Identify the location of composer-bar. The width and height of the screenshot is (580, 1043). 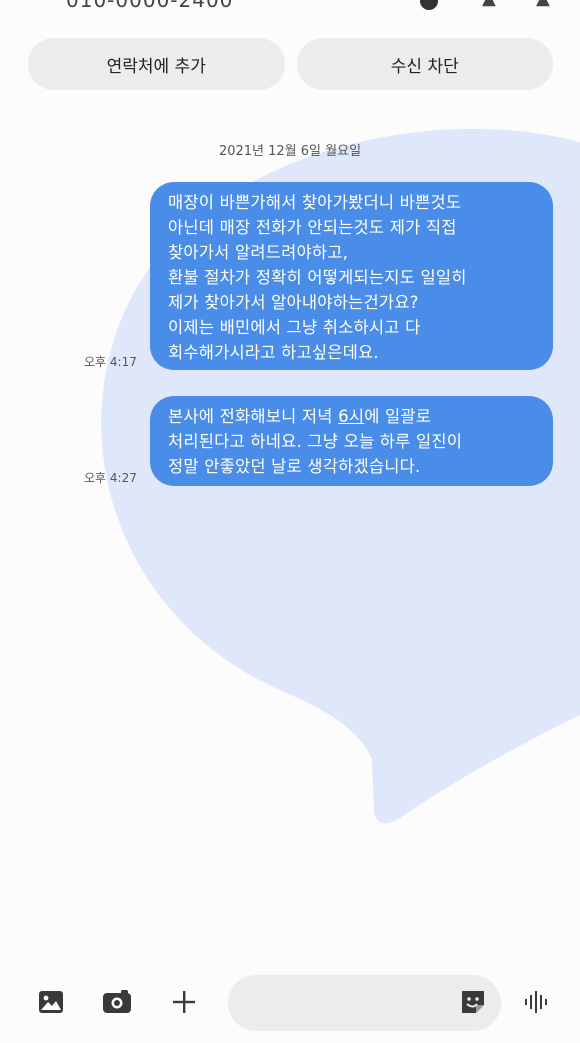
(290, 1003).